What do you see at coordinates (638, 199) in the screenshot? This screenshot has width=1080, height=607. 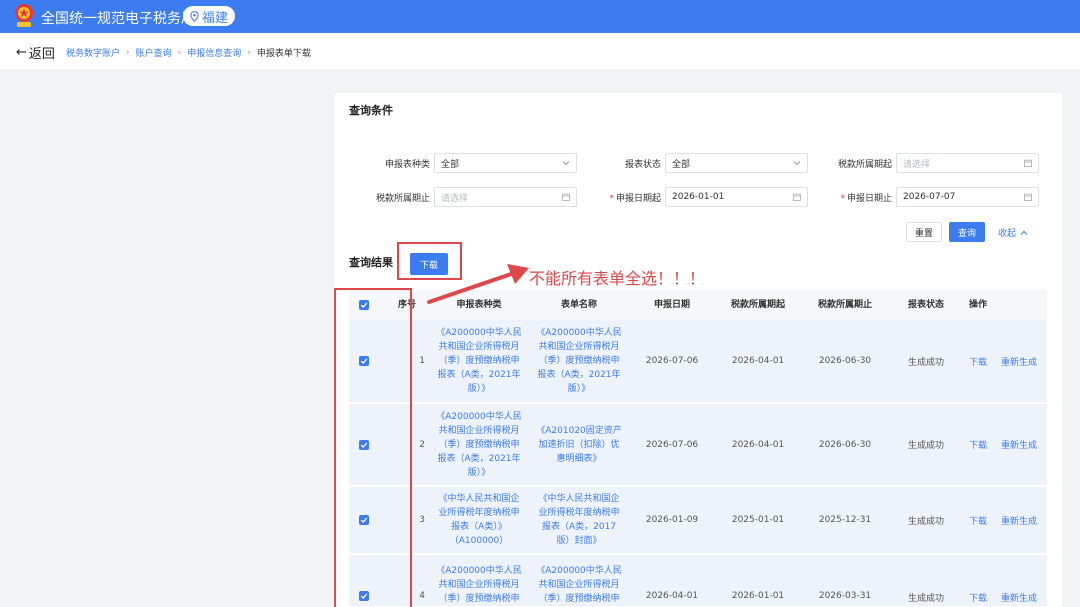 I see `date-start-label-text: 申报日期起` at bounding box center [638, 199].